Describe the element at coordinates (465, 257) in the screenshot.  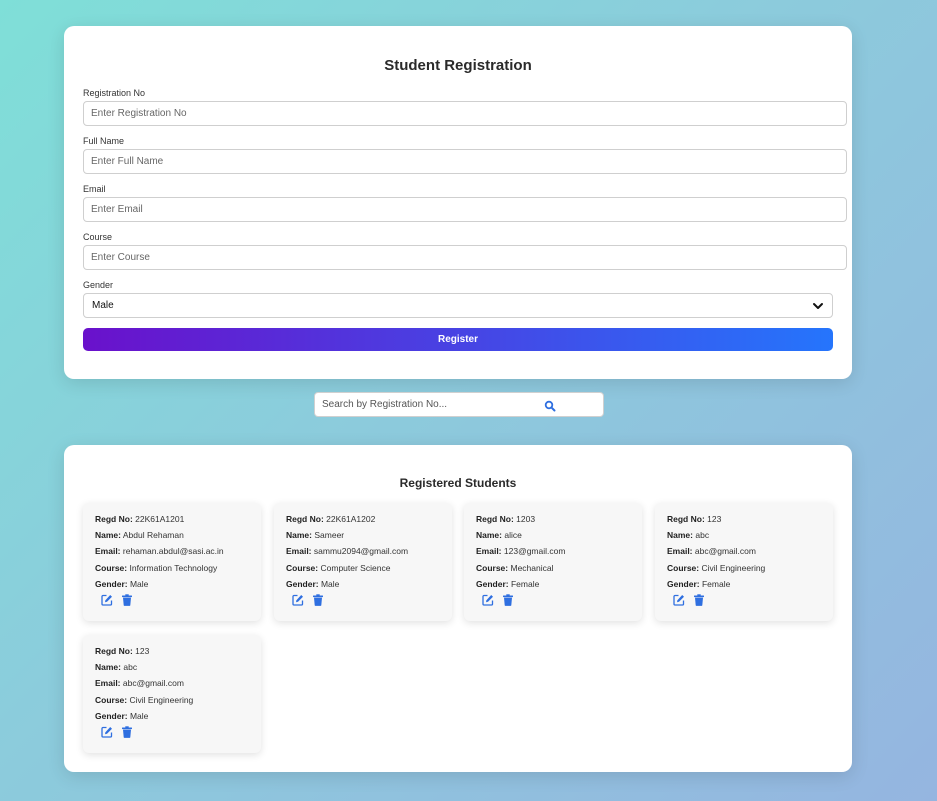
I see `course-input` at that location.